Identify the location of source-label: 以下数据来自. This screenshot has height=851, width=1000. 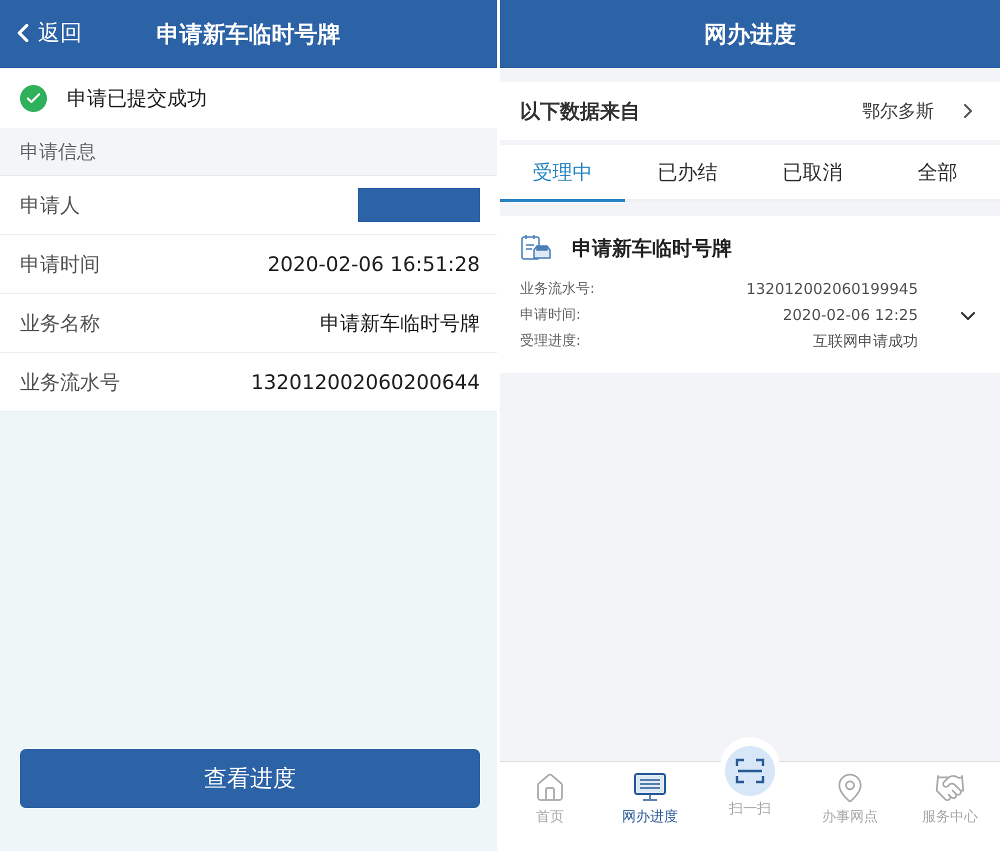
(580, 111).